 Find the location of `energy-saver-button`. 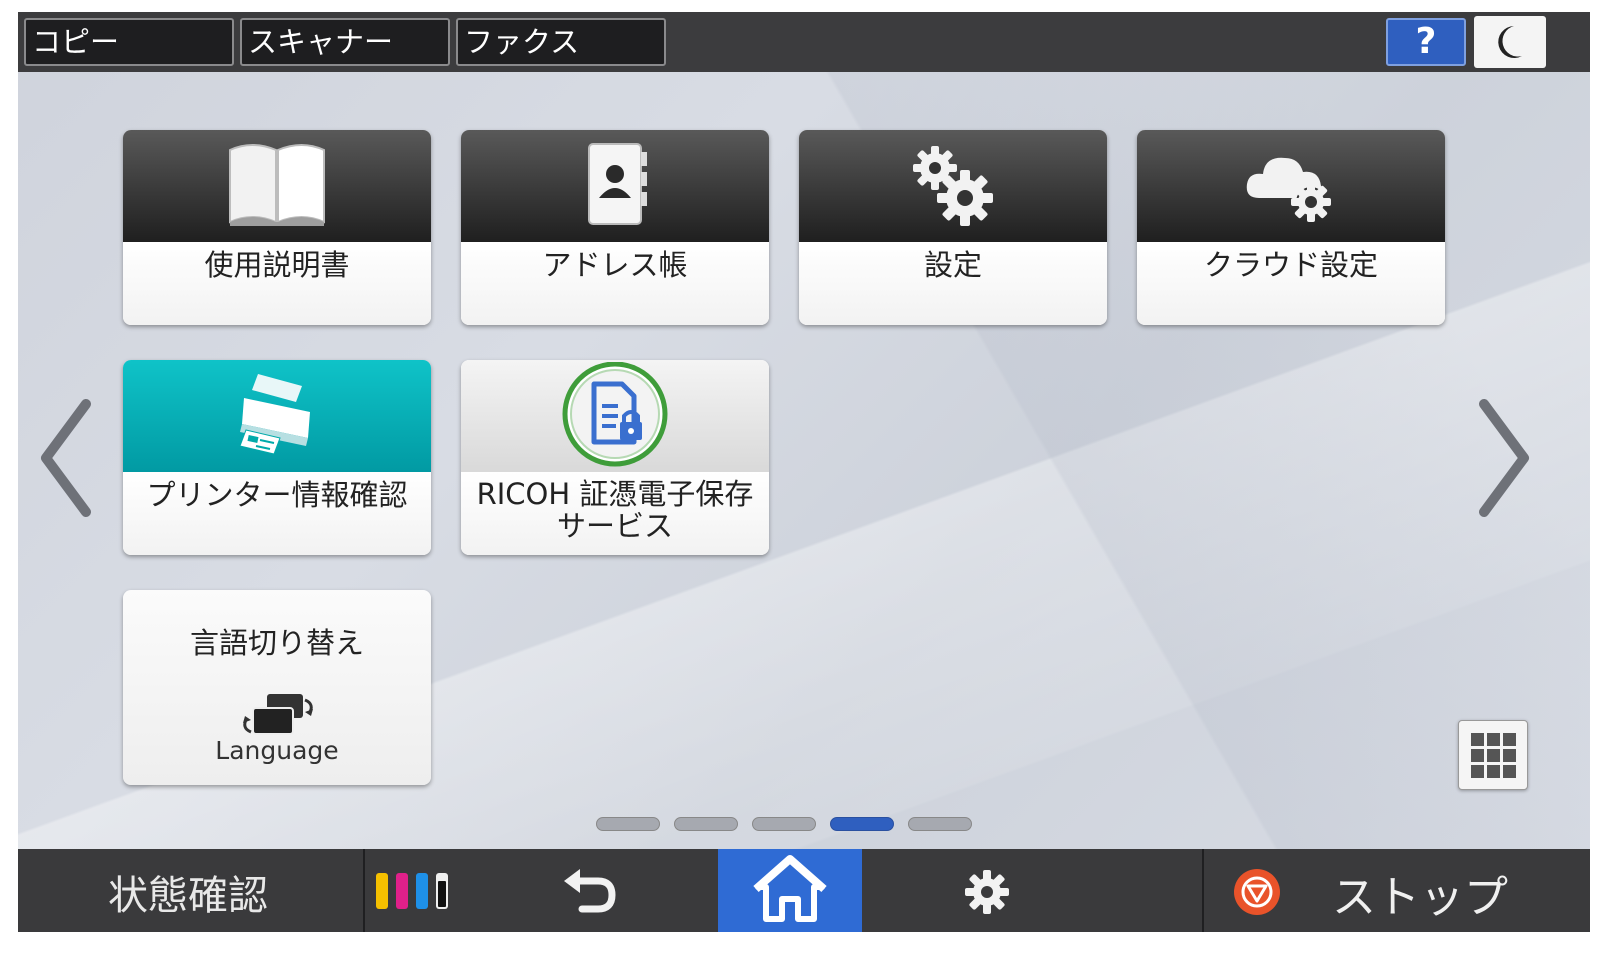

energy-saver-button is located at coordinates (1510, 42).